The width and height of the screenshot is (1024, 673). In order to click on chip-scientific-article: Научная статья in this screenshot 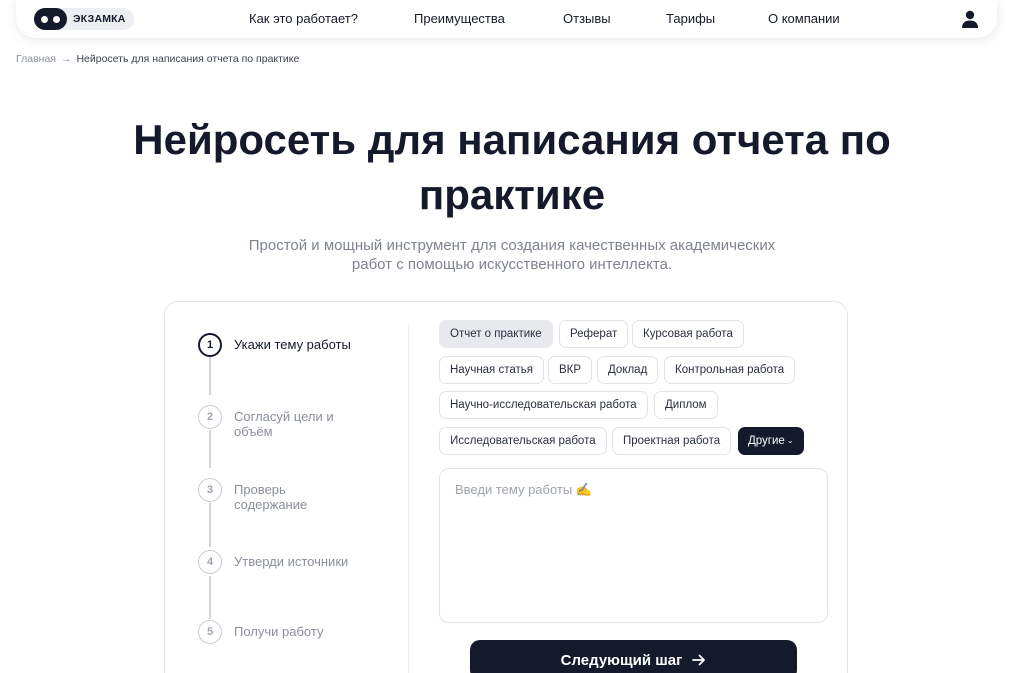, I will do `click(491, 370)`.